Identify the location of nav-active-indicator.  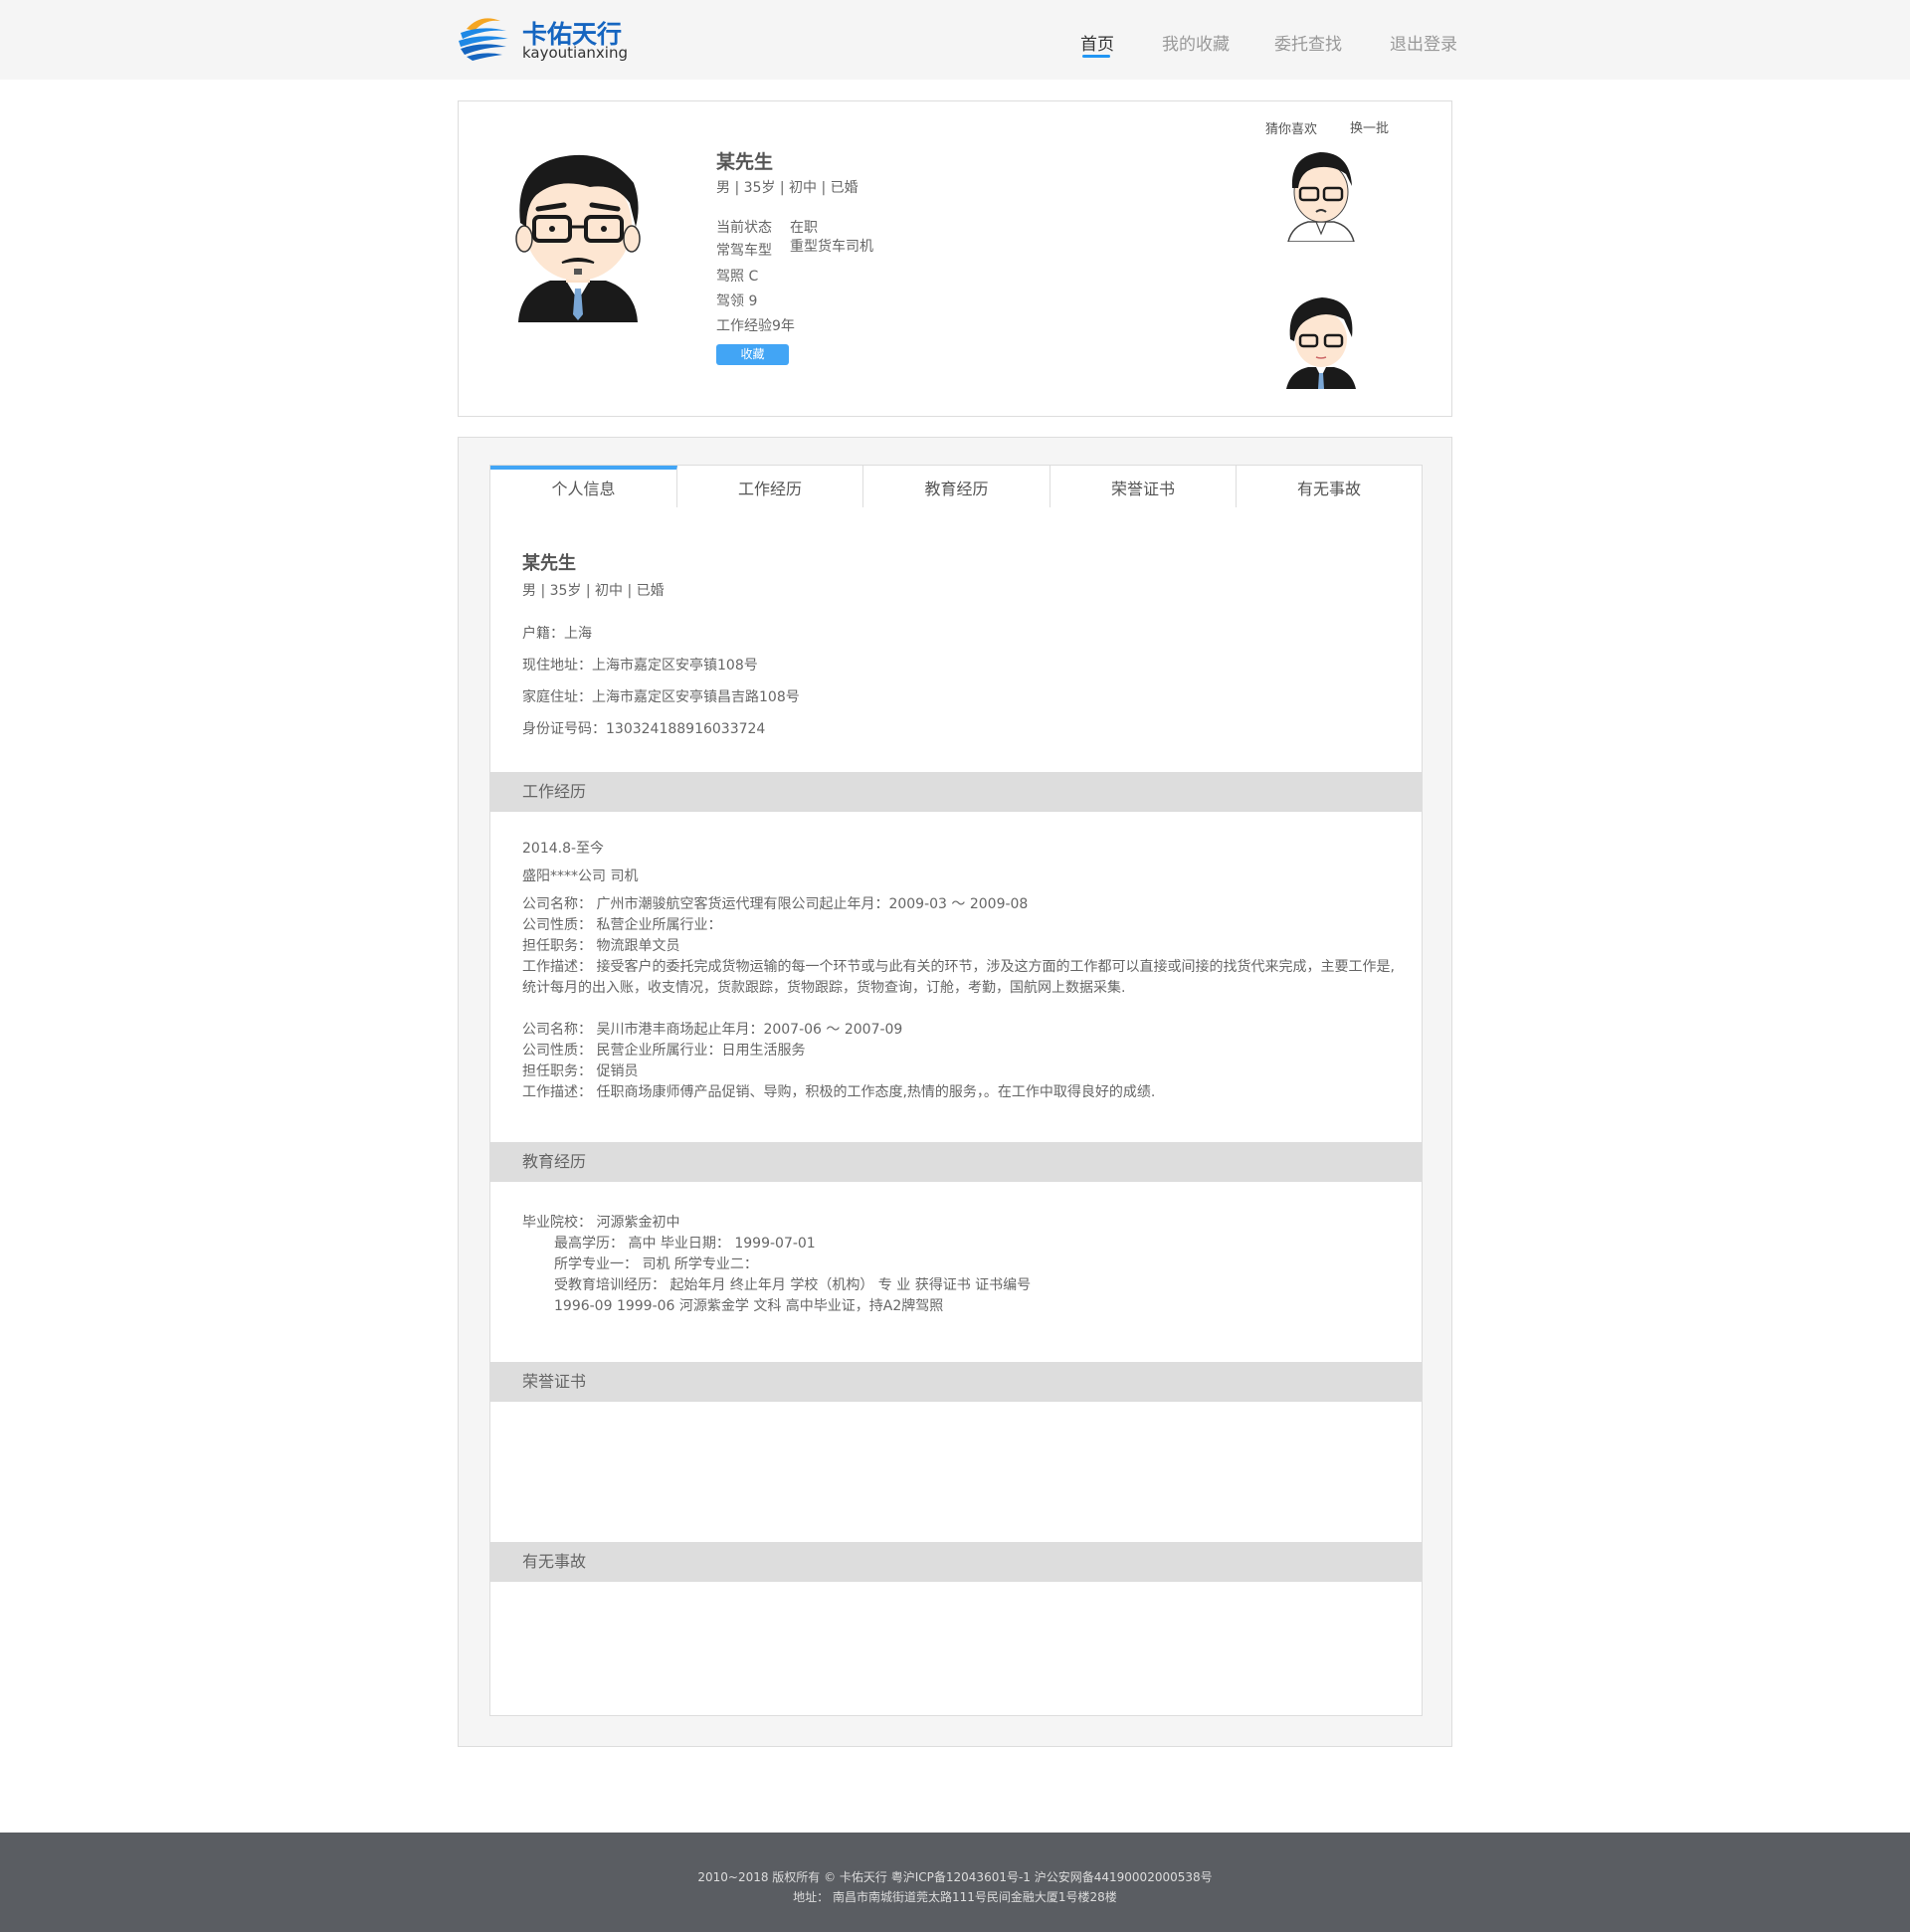
(1096, 56).